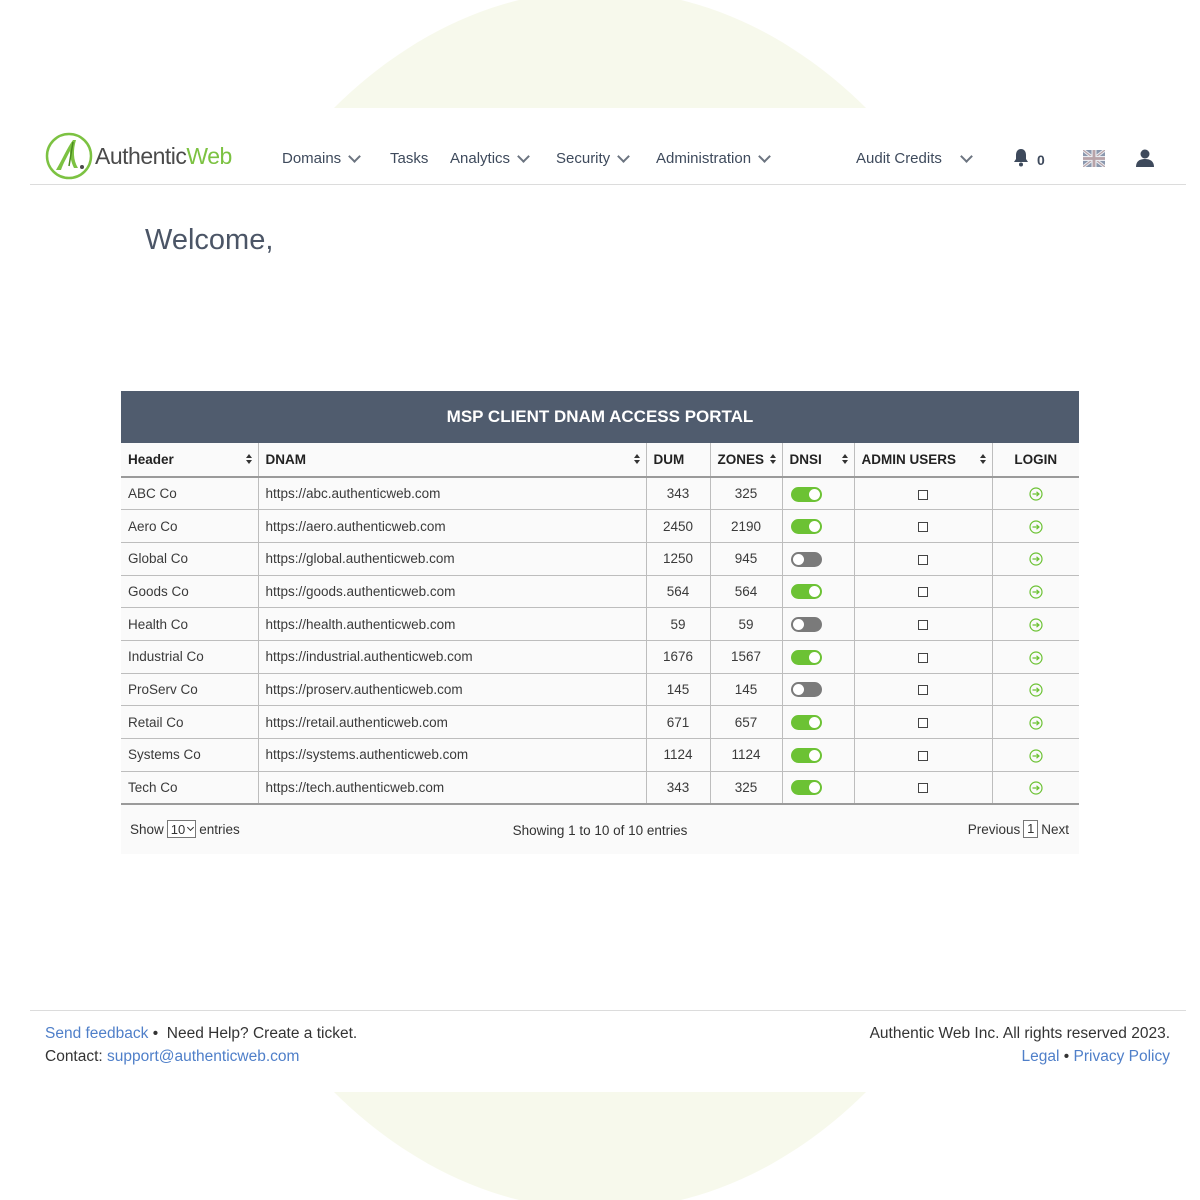 Image resolution: width=1200 pixels, height=1200 pixels. What do you see at coordinates (452, 559) in the screenshot?
I see `dnam-url-cell: https://global.authenticweb.com` at bounding box center [452, 559].